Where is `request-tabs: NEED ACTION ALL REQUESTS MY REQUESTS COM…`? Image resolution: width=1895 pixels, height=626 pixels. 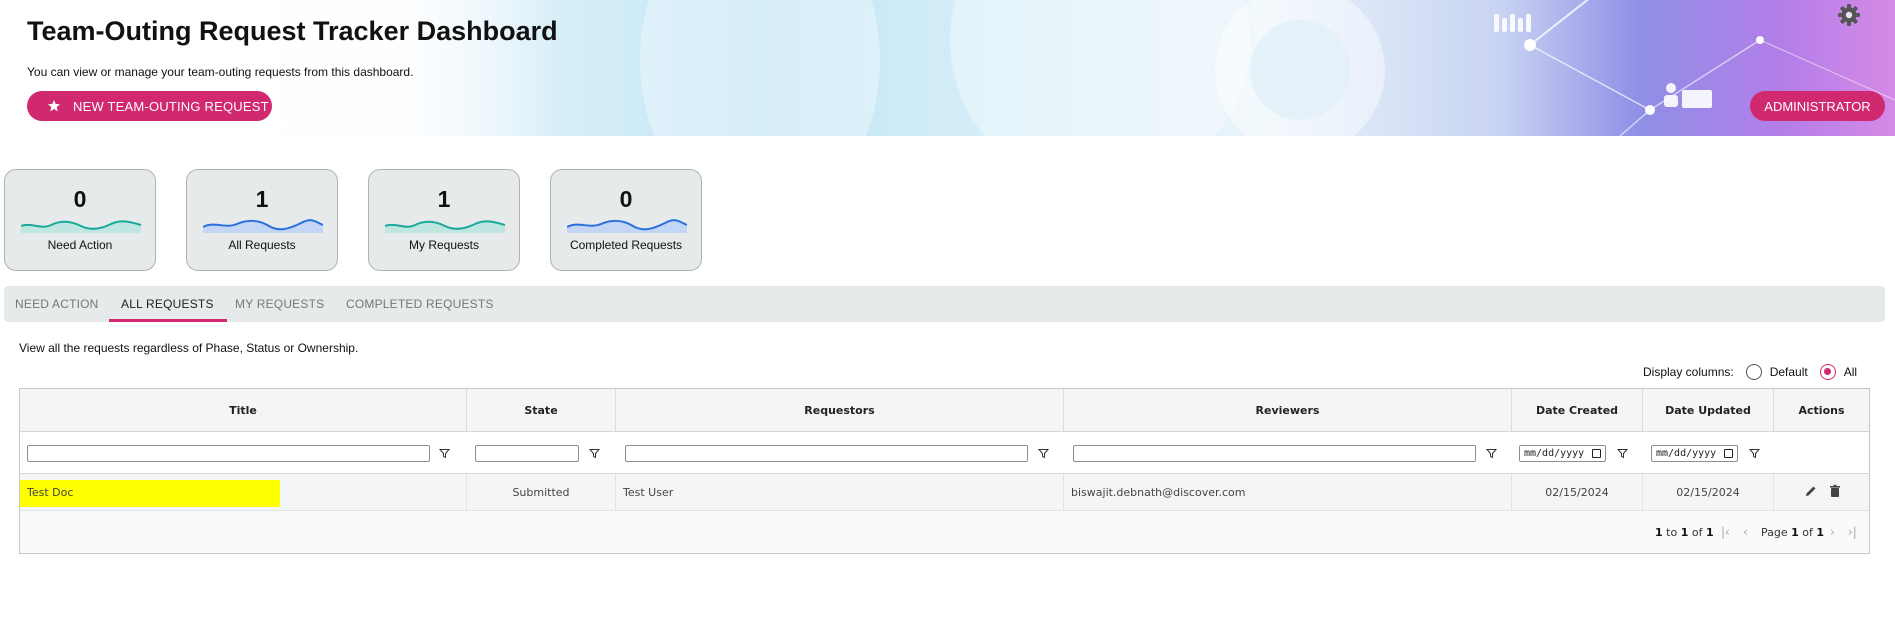
request-tabs: NEED ACTION ALL REQUESTS MY REQUESTS COM… is located at coordinates (944, 304).